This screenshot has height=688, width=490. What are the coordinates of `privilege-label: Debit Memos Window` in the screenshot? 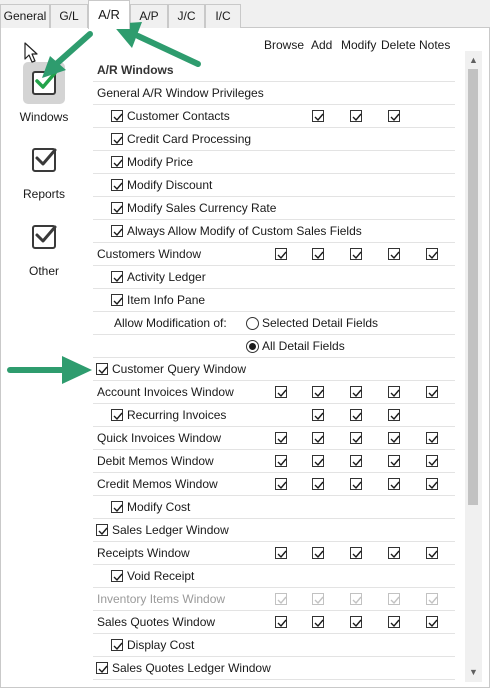 It's located at (155, 461).